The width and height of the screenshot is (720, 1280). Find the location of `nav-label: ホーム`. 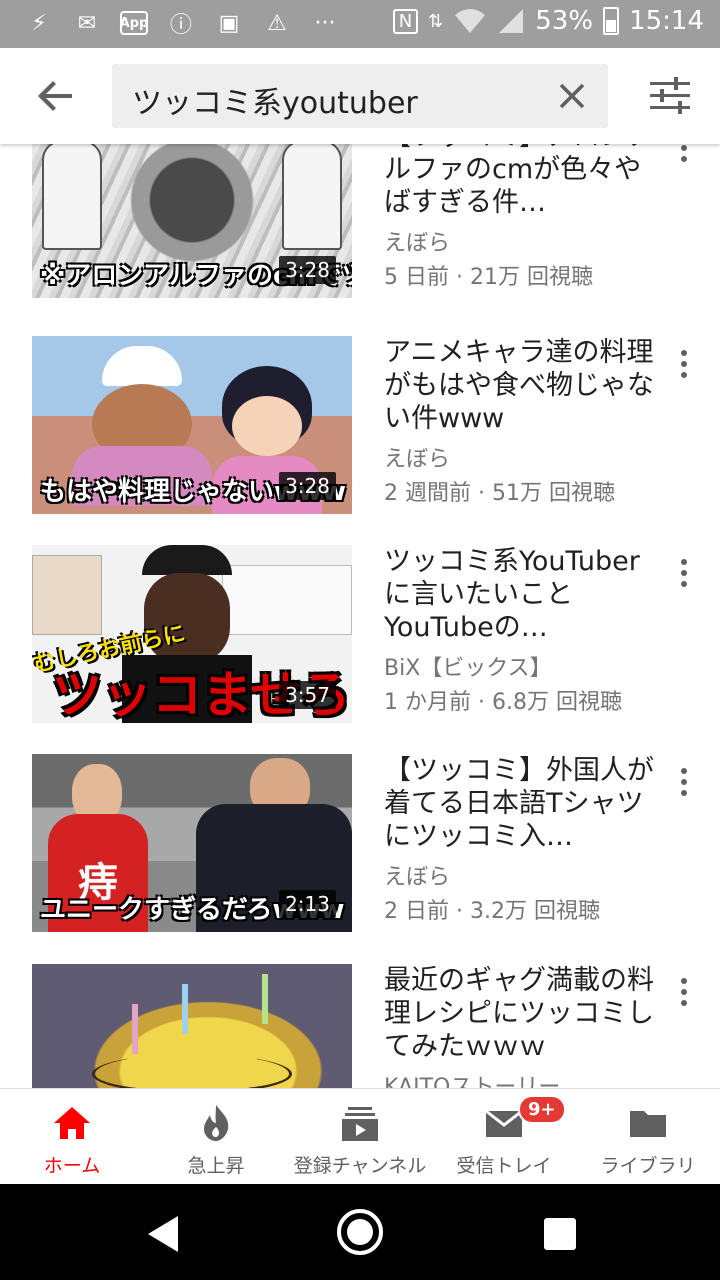

nav-label: ホーム is located at coordinates (72, 1166).